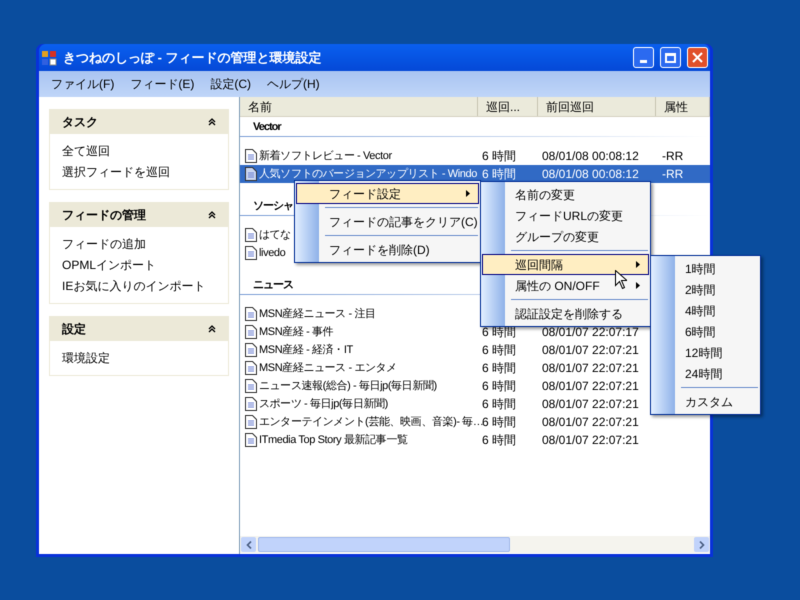 The width and height of the screenshot is (800, 600). What do you see at coordinates (323, 404) in the screenshot?
I see `feed-name: スポーツ - 毎日jp(毎日新聞)` at bounding box center [323, 404].